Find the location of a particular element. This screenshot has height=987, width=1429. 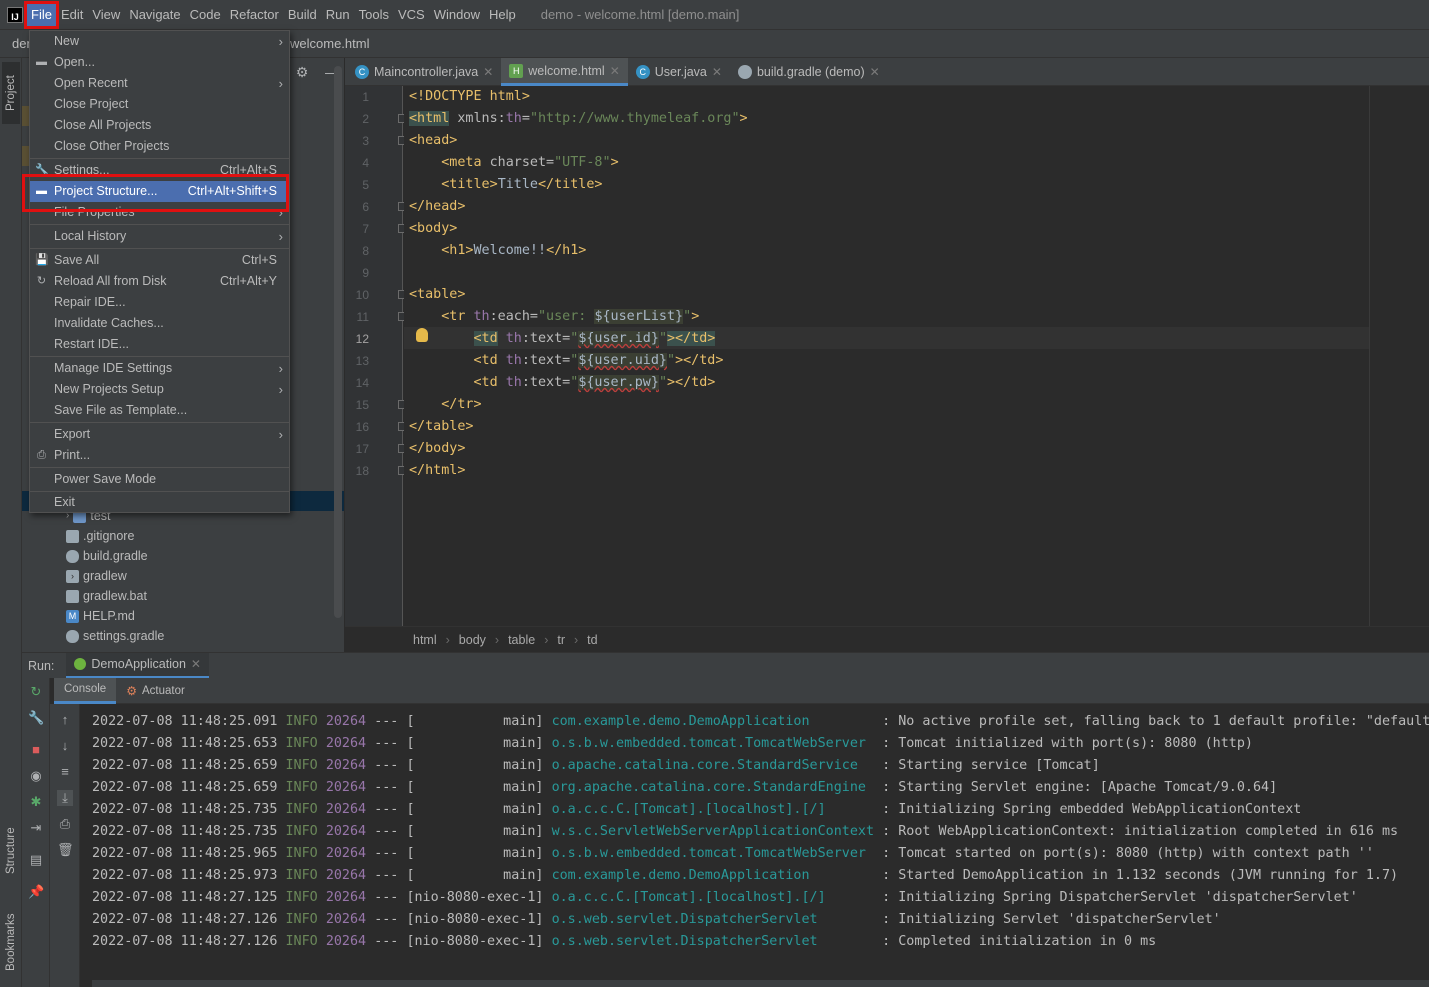

bookmarks-tool-tab: Bookmarks is located at coordinates (11, 942).